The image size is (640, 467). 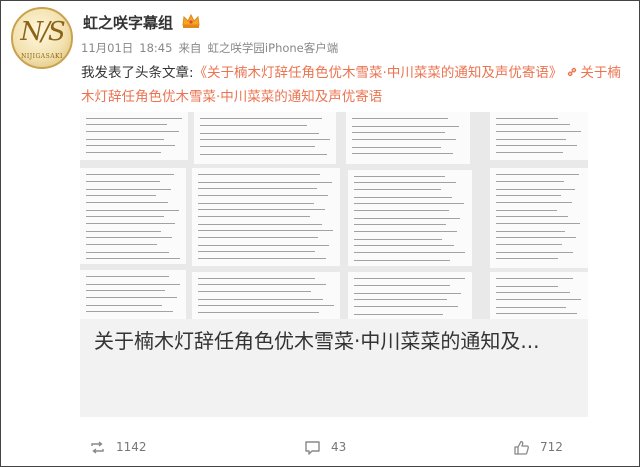 What do you see at coordinates (191, 20) in the screenshot?
I see `vip-crown-icon` at bounding box center [191, 20].